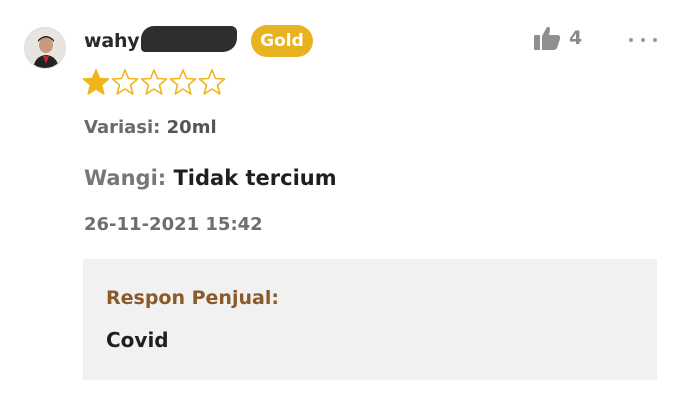 This screenshot has height=403, width=680. Describe the element at coordinates (137, 340) in the screenshot. I see `seller-response-text: Covid` at that location.